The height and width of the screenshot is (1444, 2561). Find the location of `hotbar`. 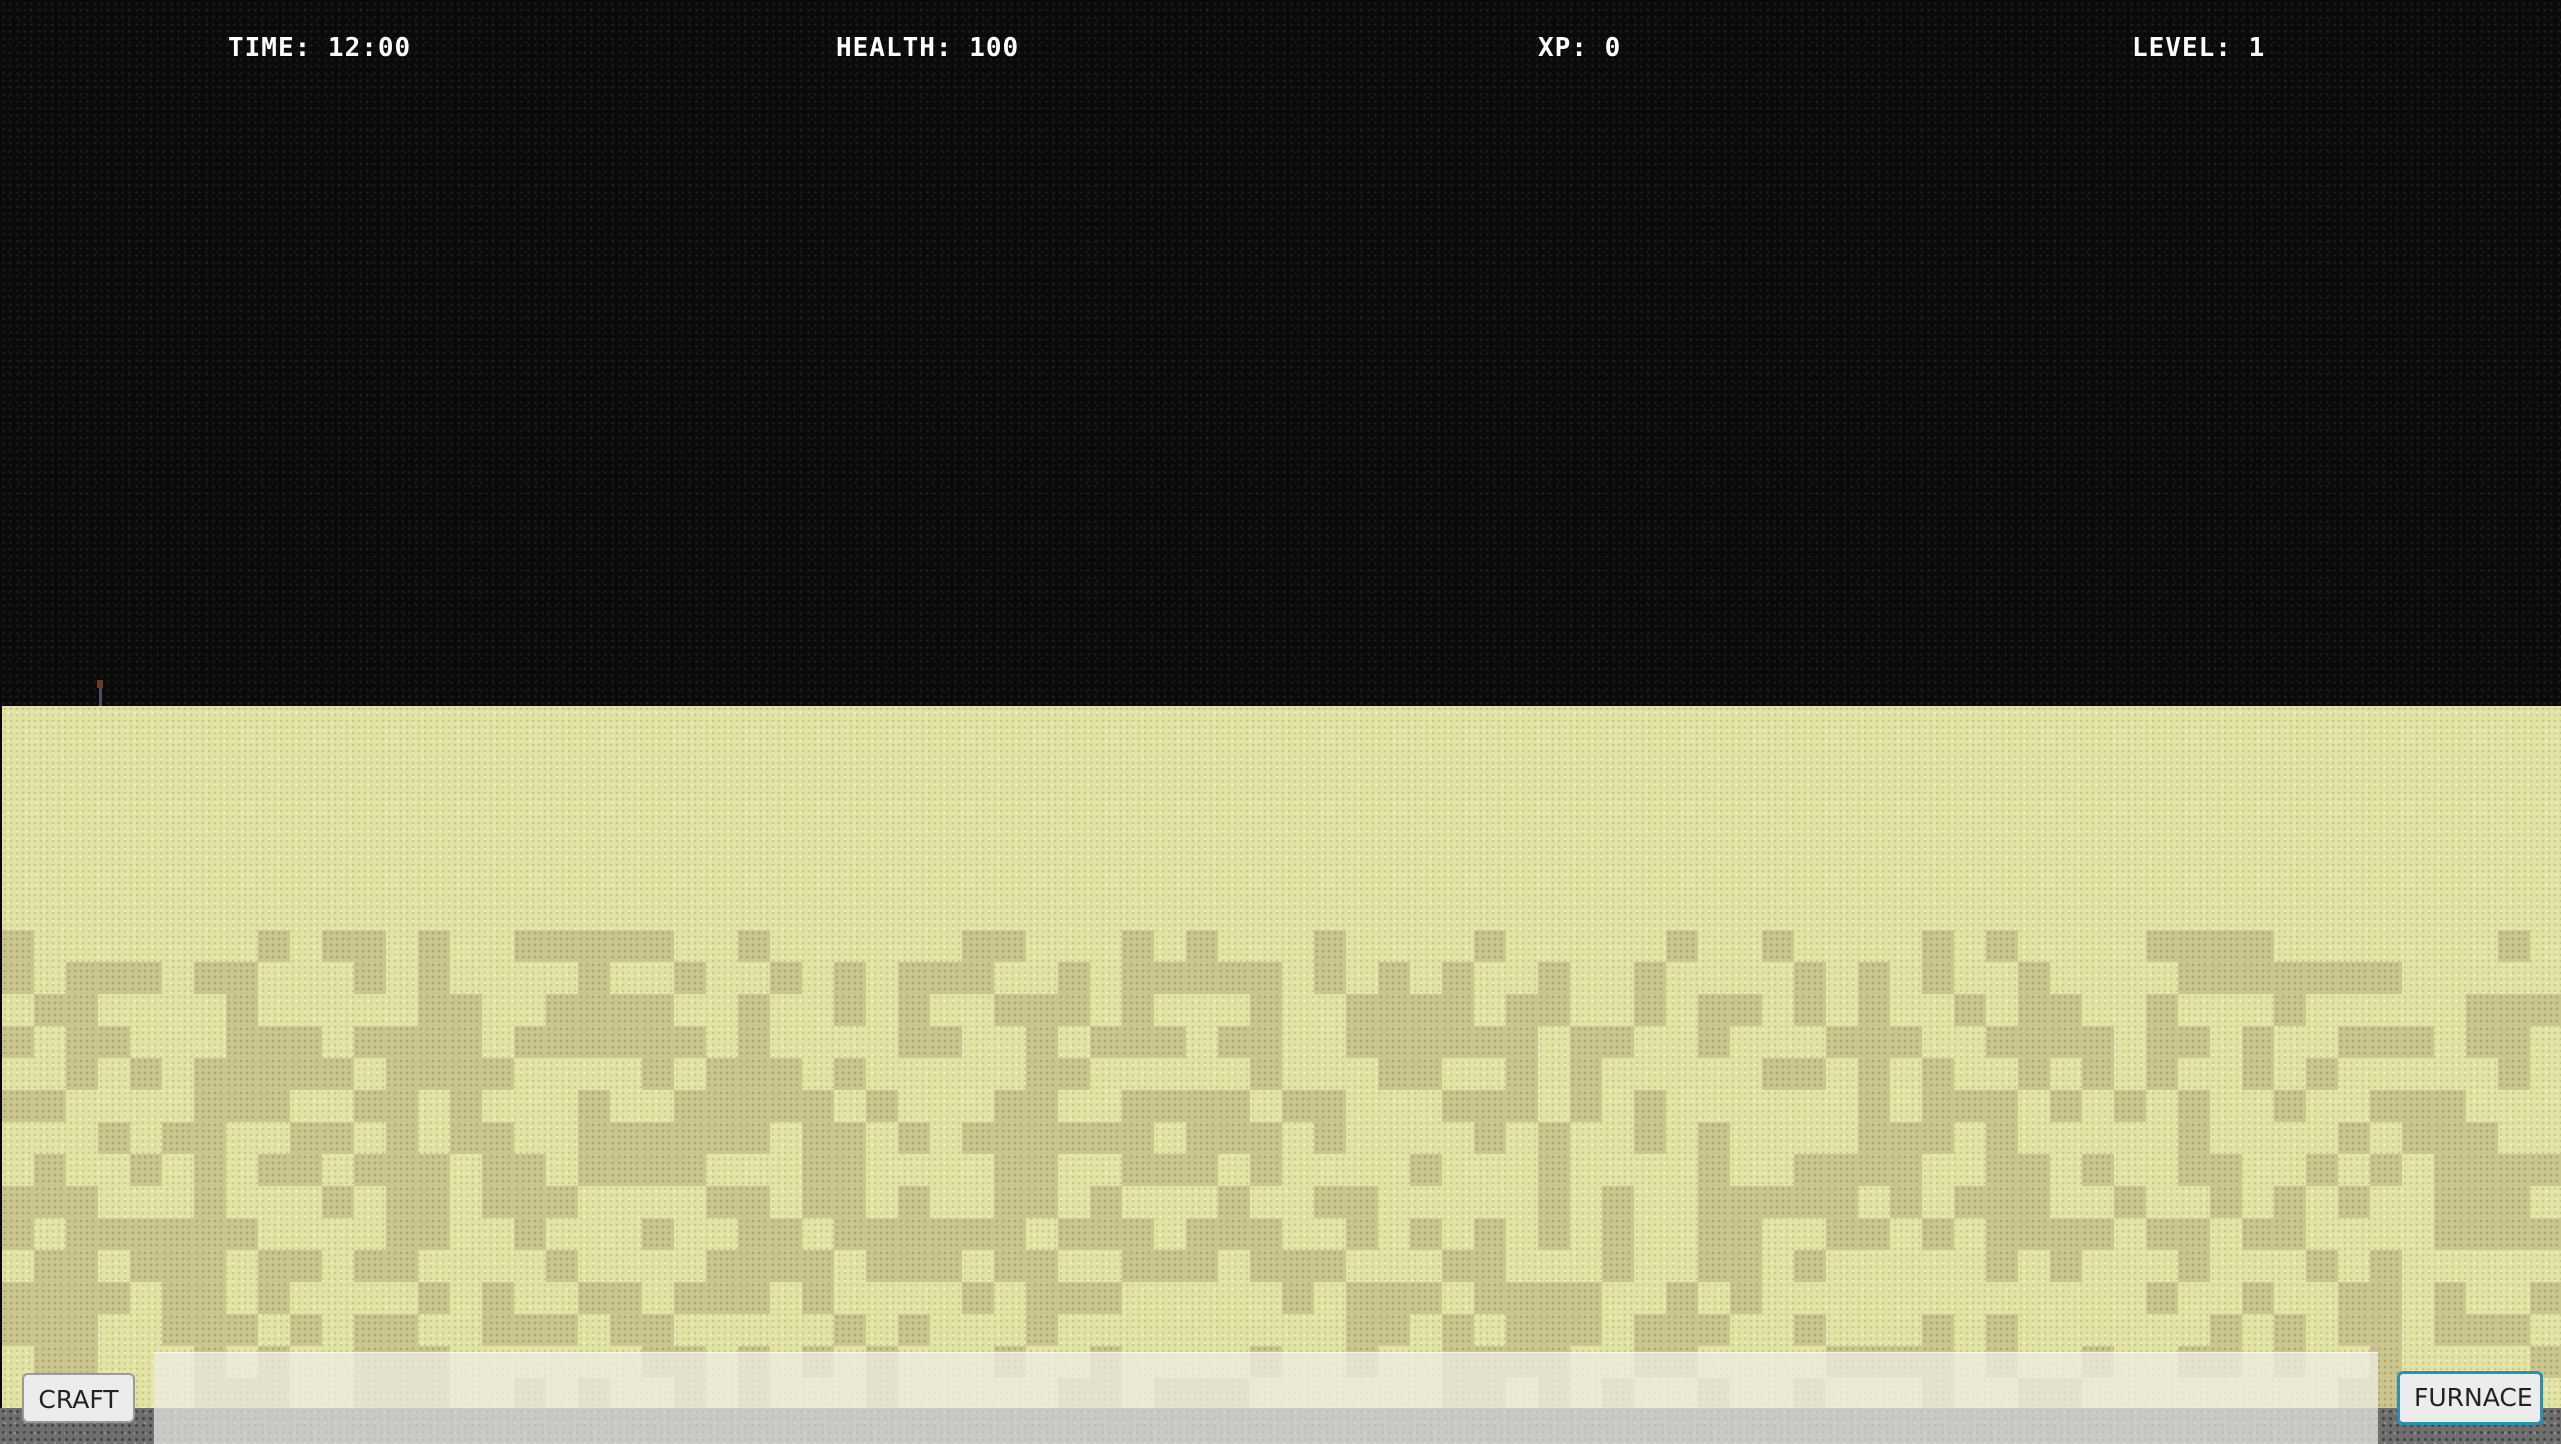

hotbar is located at coordinates (1266, 1398).